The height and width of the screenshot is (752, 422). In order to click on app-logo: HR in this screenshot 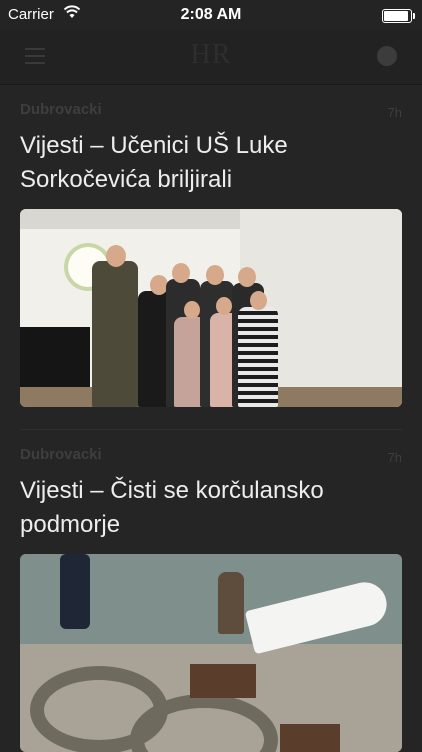, I will do `click(211, 55)`.